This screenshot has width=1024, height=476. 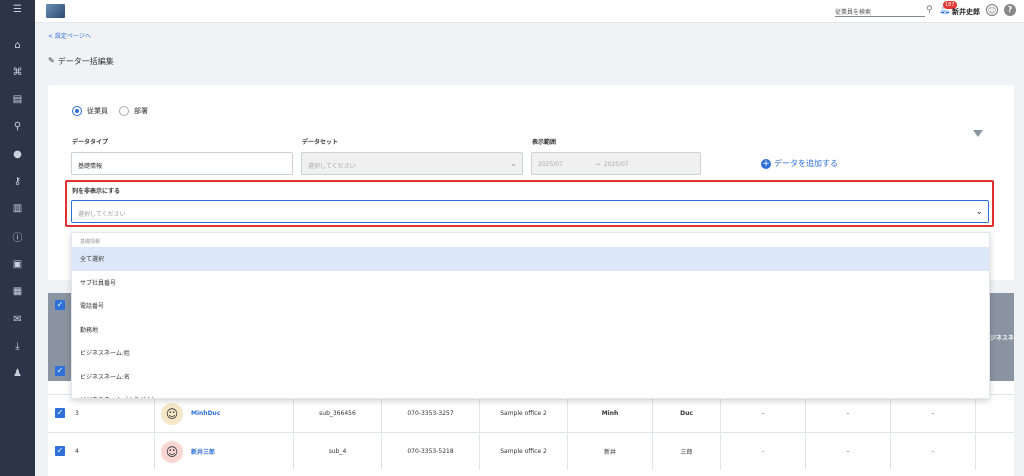 I want to click on pencil-icon: ✎, so click(x=51, y=60).